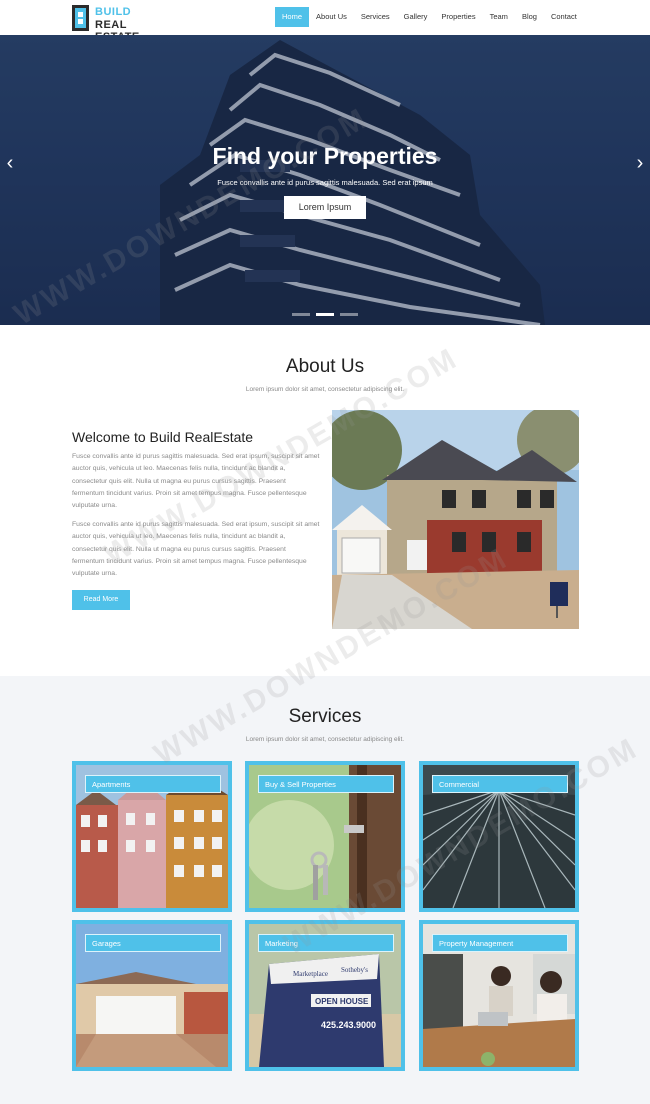  I want to click on nav-contact: Contact, so click(564, 17).